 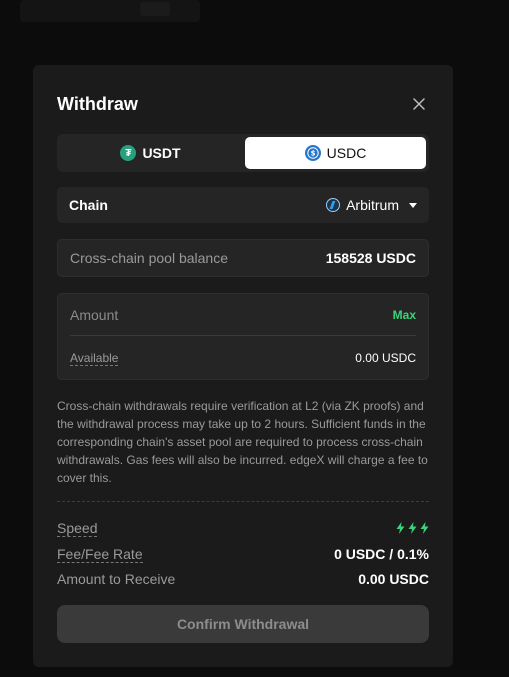 What do you see at coordinates (149, 258) in the screenshot?
I see `pool-balance-label: Cross-chain pool balance` at bounding box center [149, 258].